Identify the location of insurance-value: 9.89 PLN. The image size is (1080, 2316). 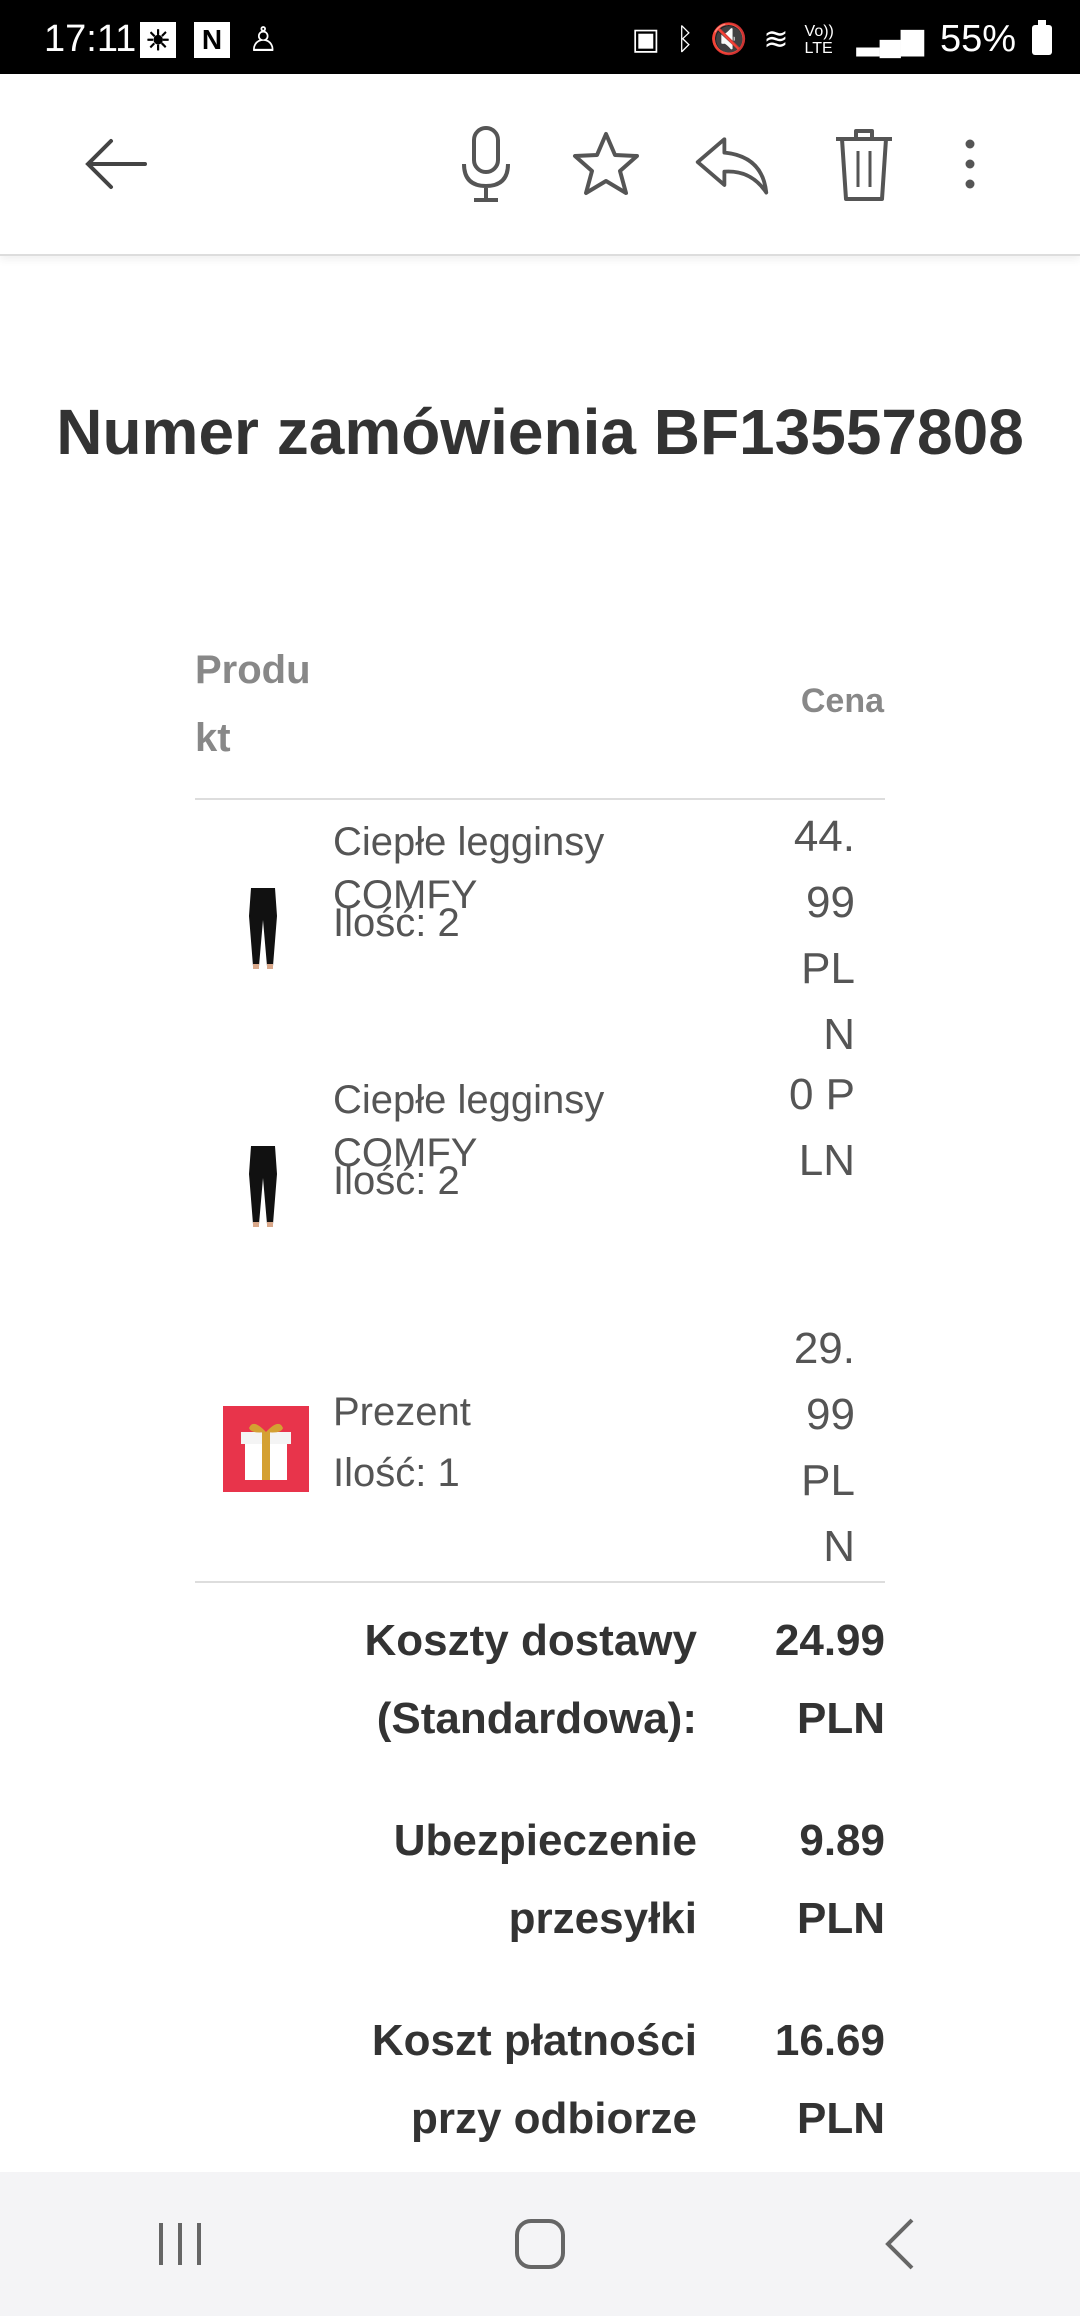
(841, 1879).